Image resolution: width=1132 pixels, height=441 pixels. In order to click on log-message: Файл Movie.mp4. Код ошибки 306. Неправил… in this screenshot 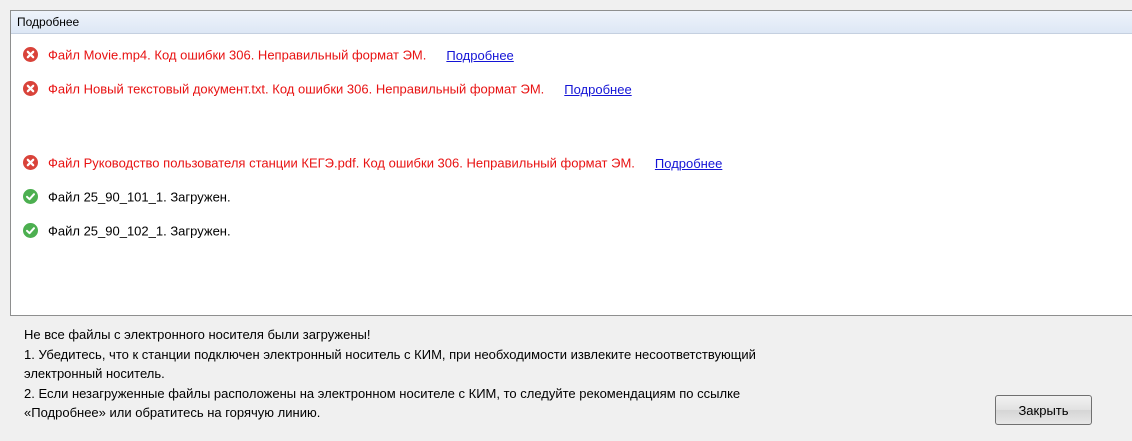, I will do `click(237, 55)`.